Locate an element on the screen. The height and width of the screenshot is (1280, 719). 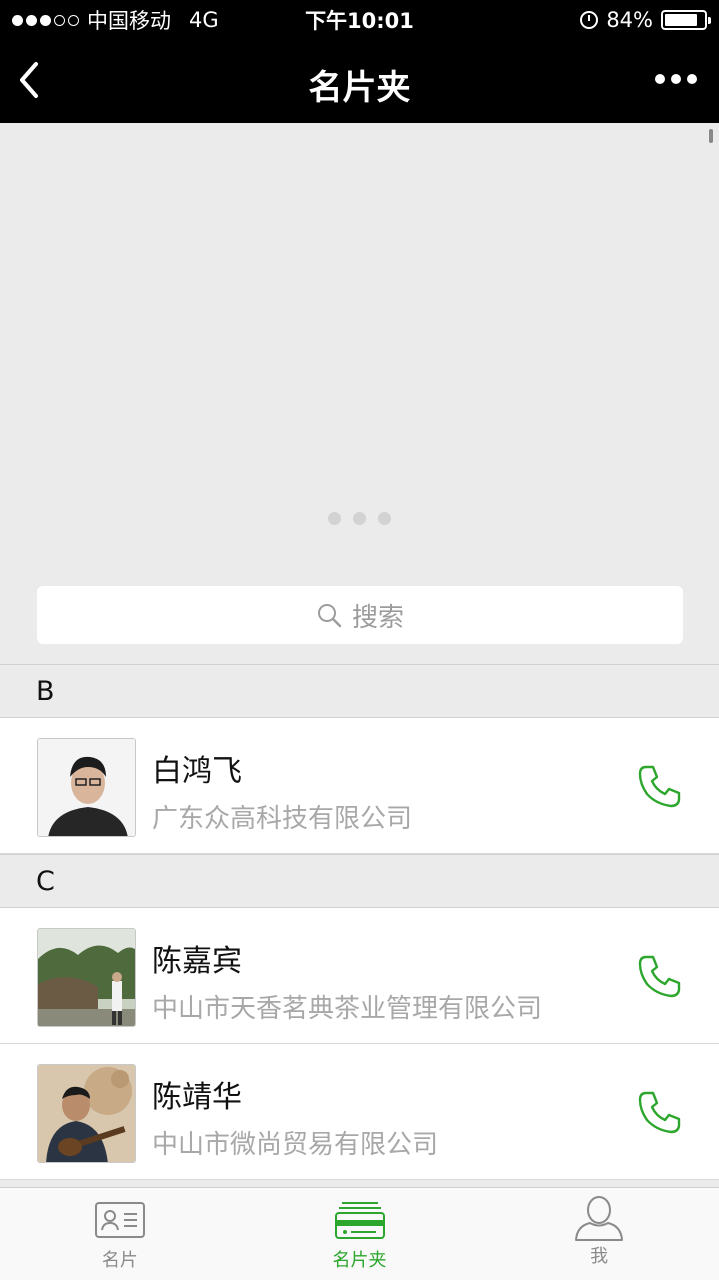
network-type: 4G is located at coordinates (204, 20).